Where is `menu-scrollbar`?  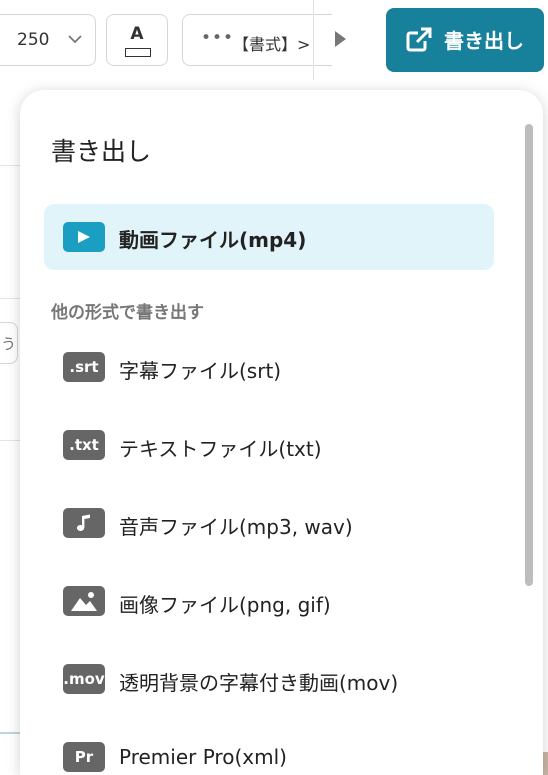 menu-scrollbar is located at coordinates (529, 355).